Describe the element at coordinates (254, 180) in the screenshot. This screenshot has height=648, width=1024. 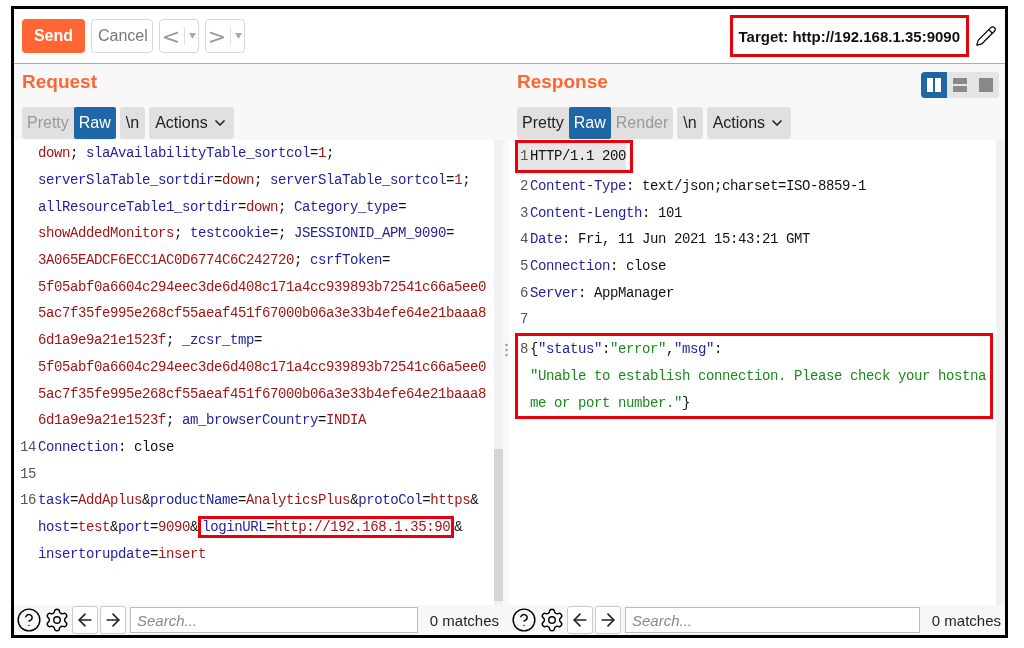
I see `code-line: serverSlaTable_sortdir=down; serverSlaTable_sortcol=1;` at that location.